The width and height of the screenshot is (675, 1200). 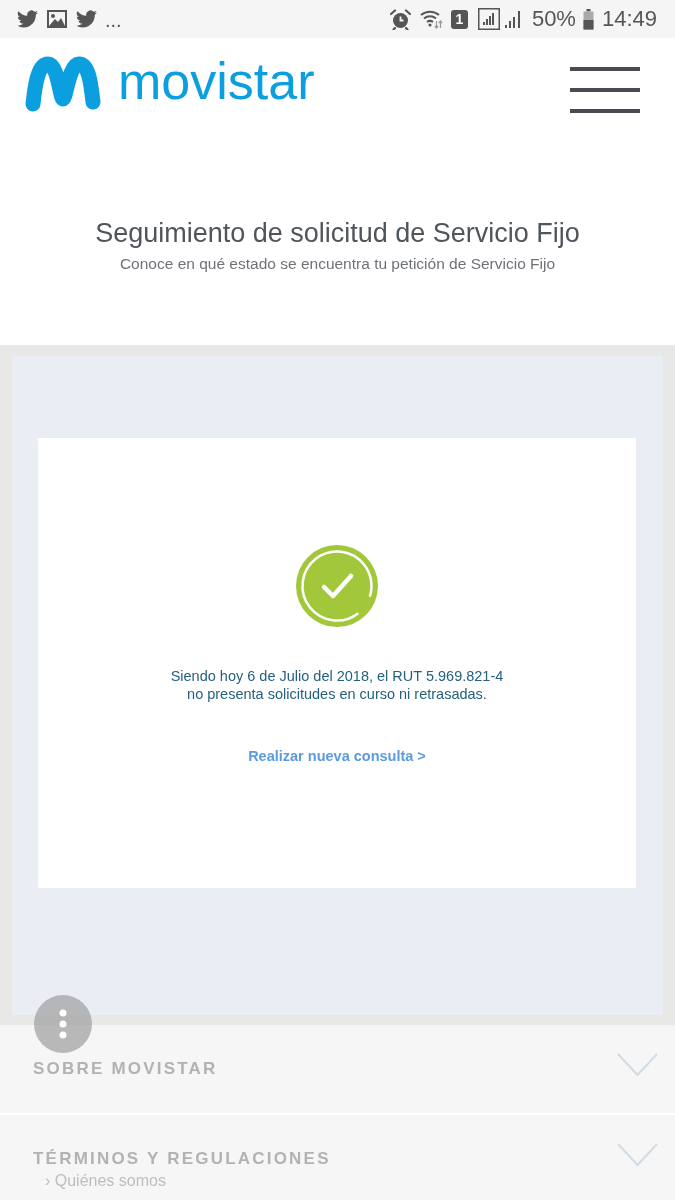 What do you see at coordinates (182, 1159) in the screenshot?
I see `section-heading: TÉRMINOS Y REGULACIONES` at bounding box center [182, 1159].